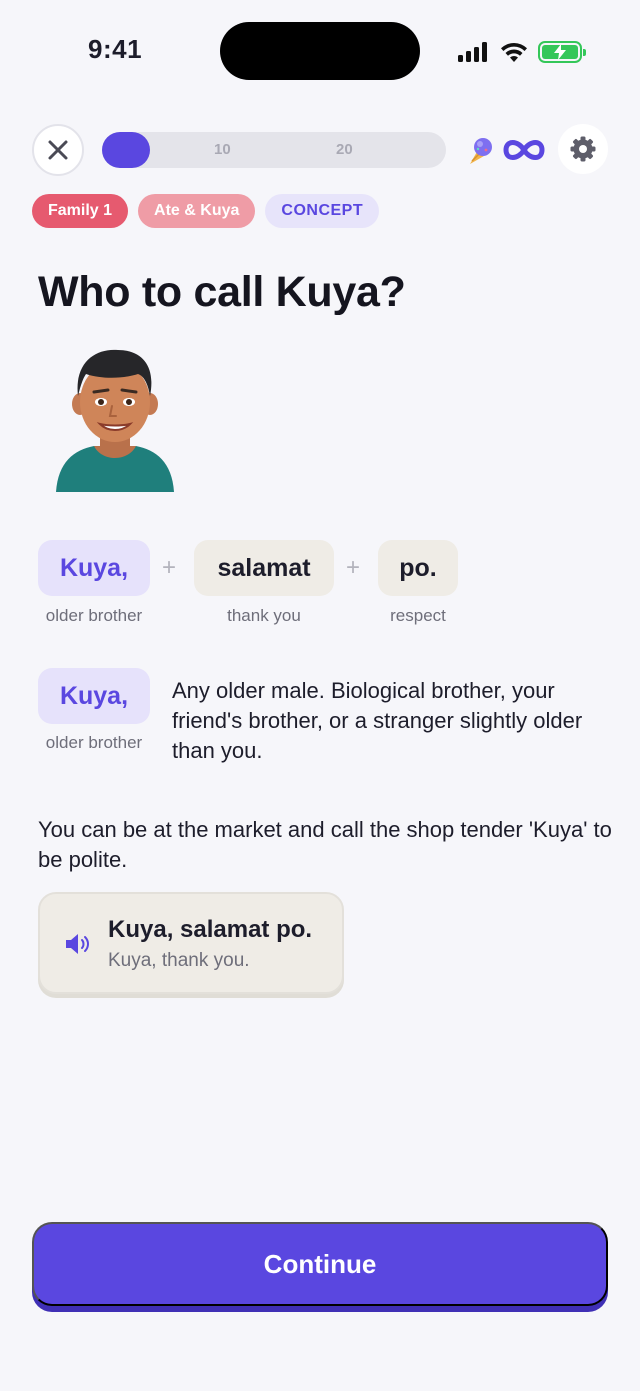 The width and height of the screenshot is (640, 1391). I want to click on audio-example-translation: Kuya, thank you., so click(179, 960).